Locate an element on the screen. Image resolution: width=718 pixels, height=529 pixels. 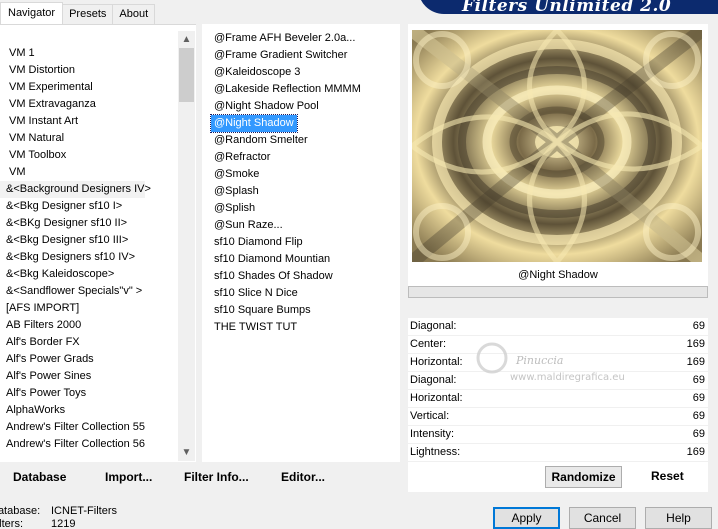
category-item: AB Filters 2000 is located at coordinates (89, 325).